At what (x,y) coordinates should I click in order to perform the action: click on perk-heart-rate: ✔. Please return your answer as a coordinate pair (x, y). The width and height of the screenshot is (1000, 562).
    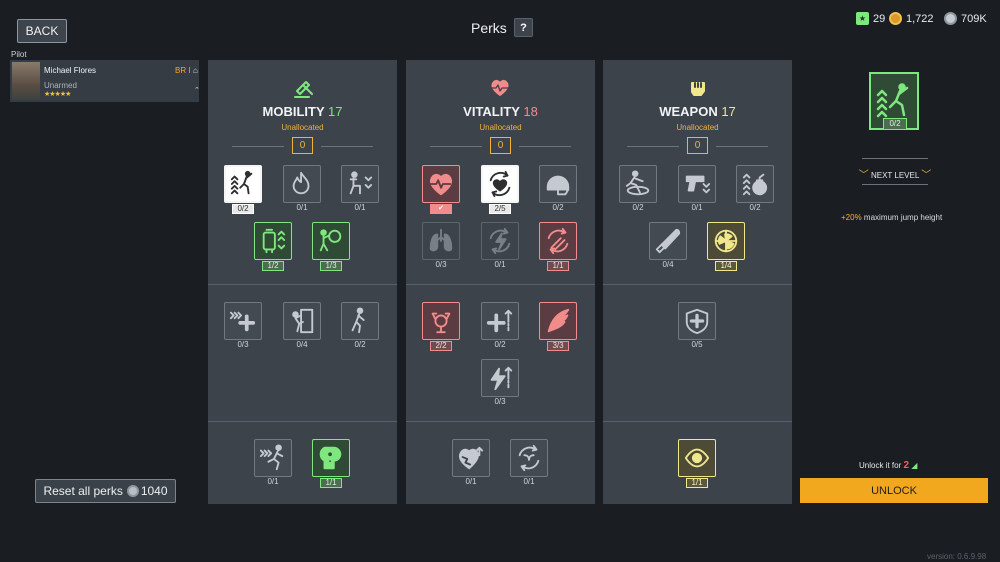
    Looking at the image, I should click on (441, 189).